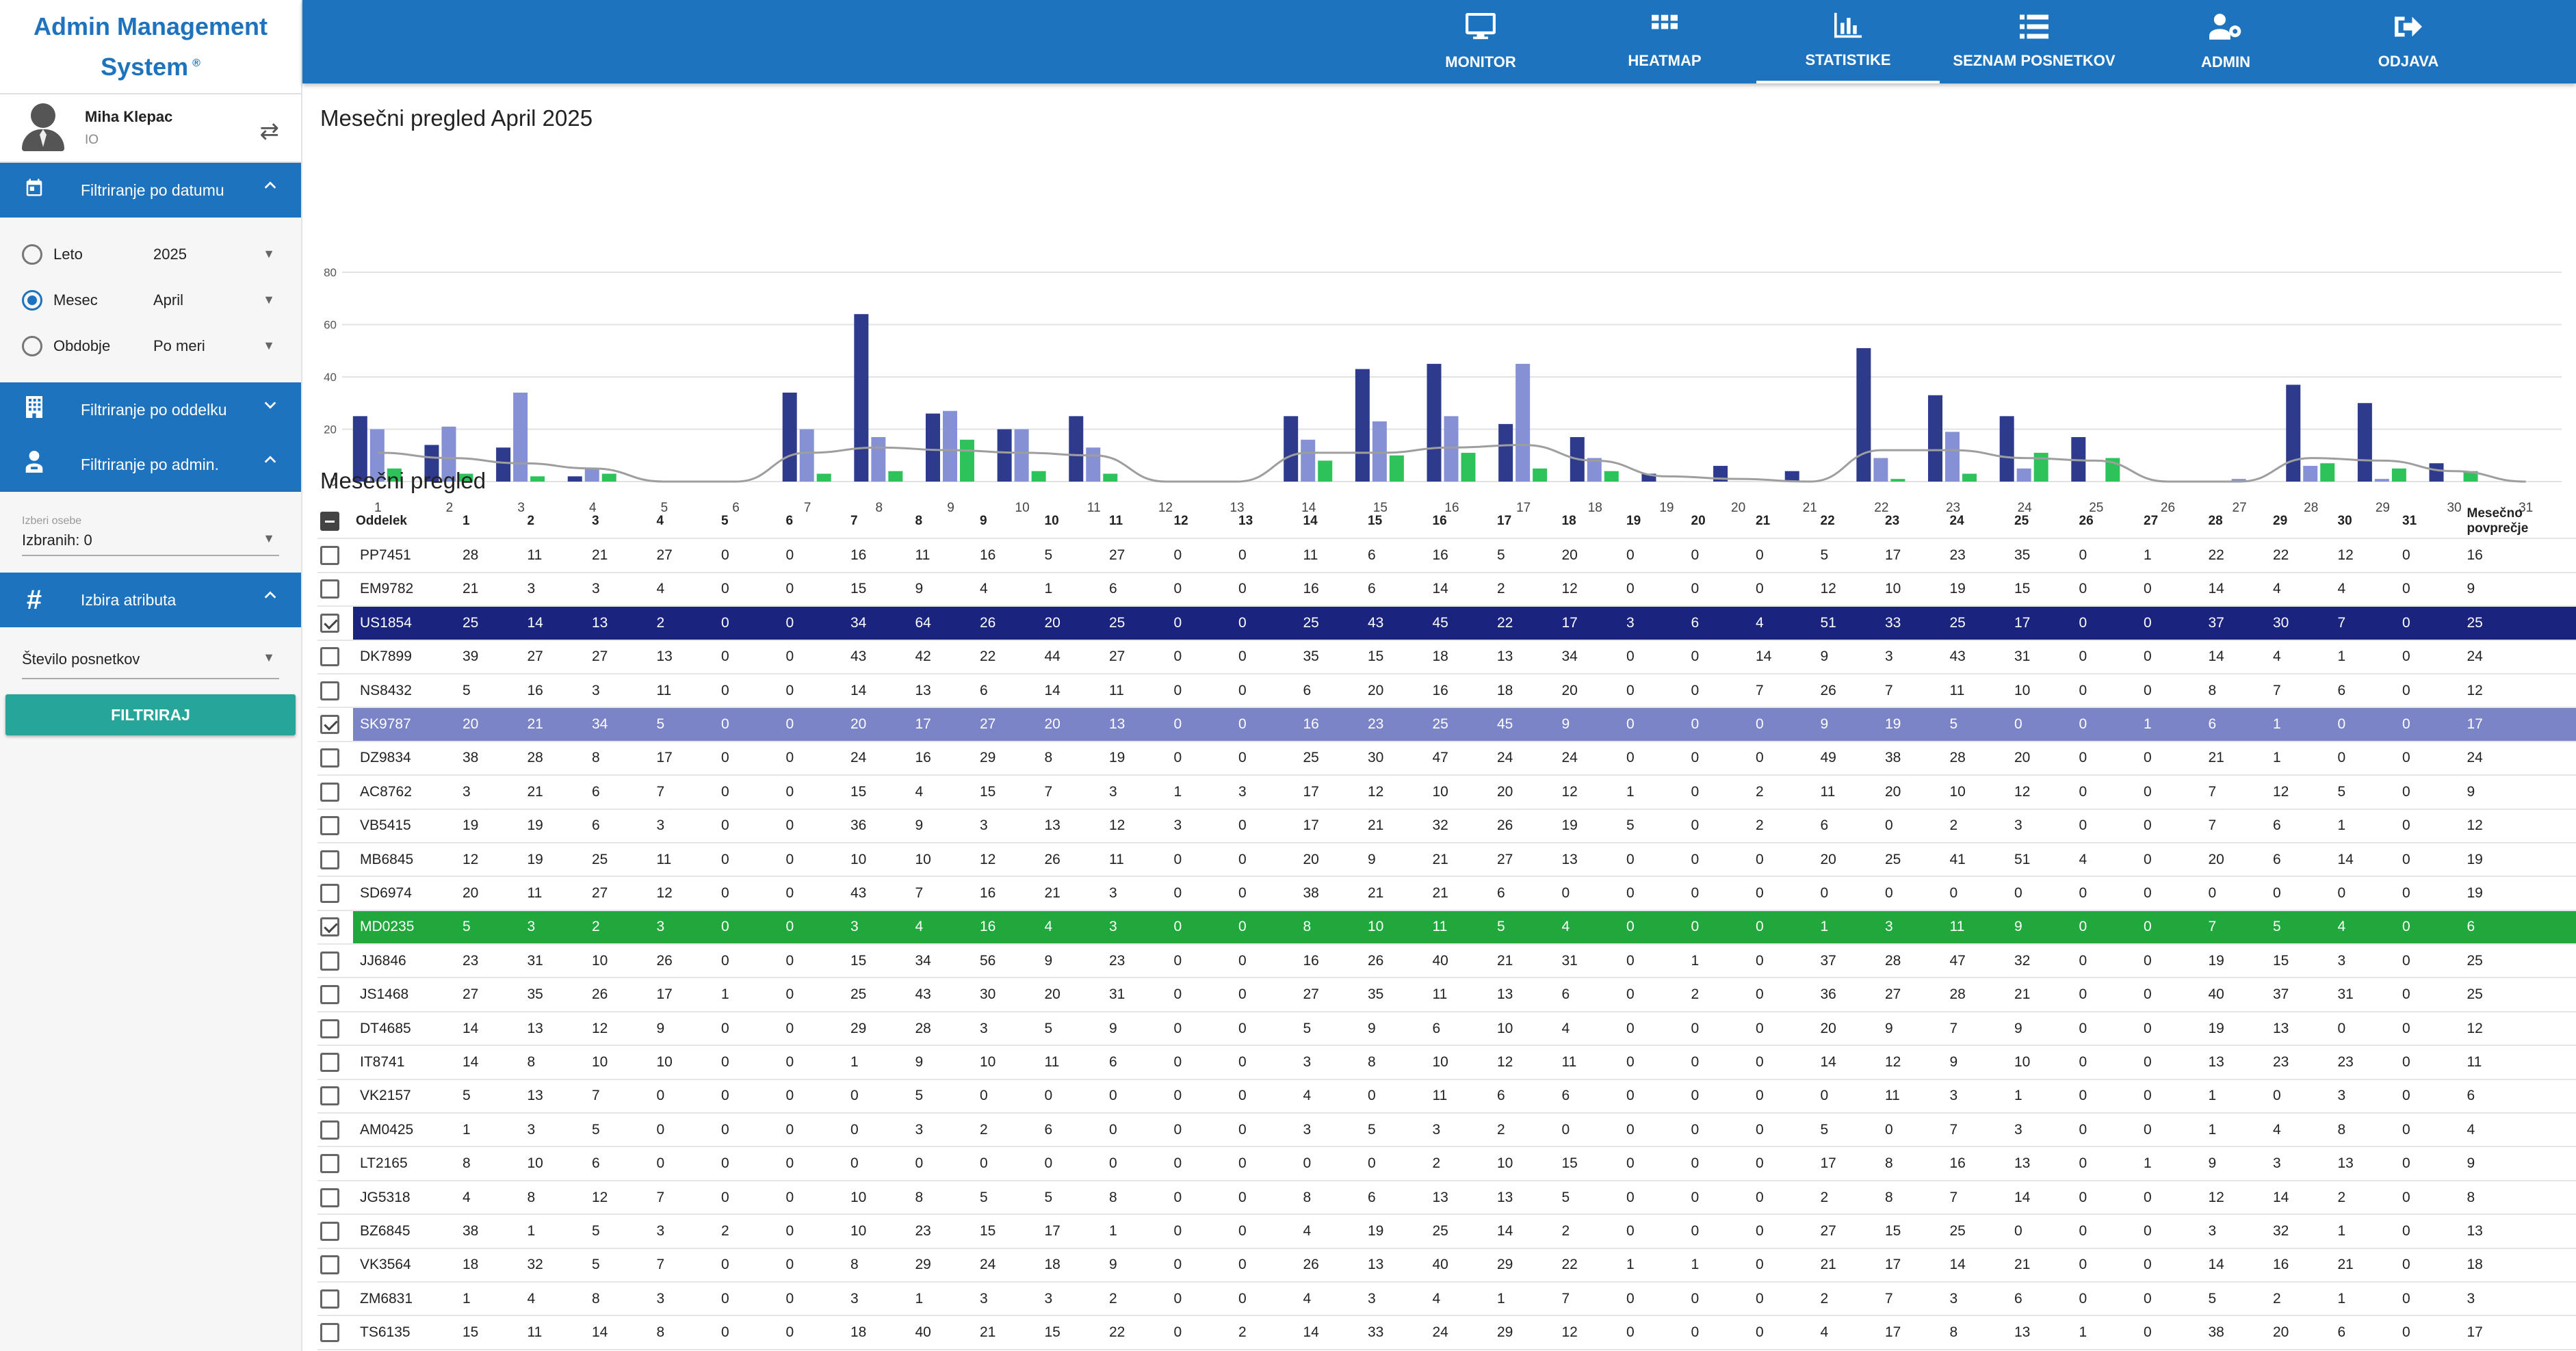 This screenshot has width=2576, height=1351. Describe the element at coordinates (2173, 522) in the screenshot. I see `column-header: 27` at that location.